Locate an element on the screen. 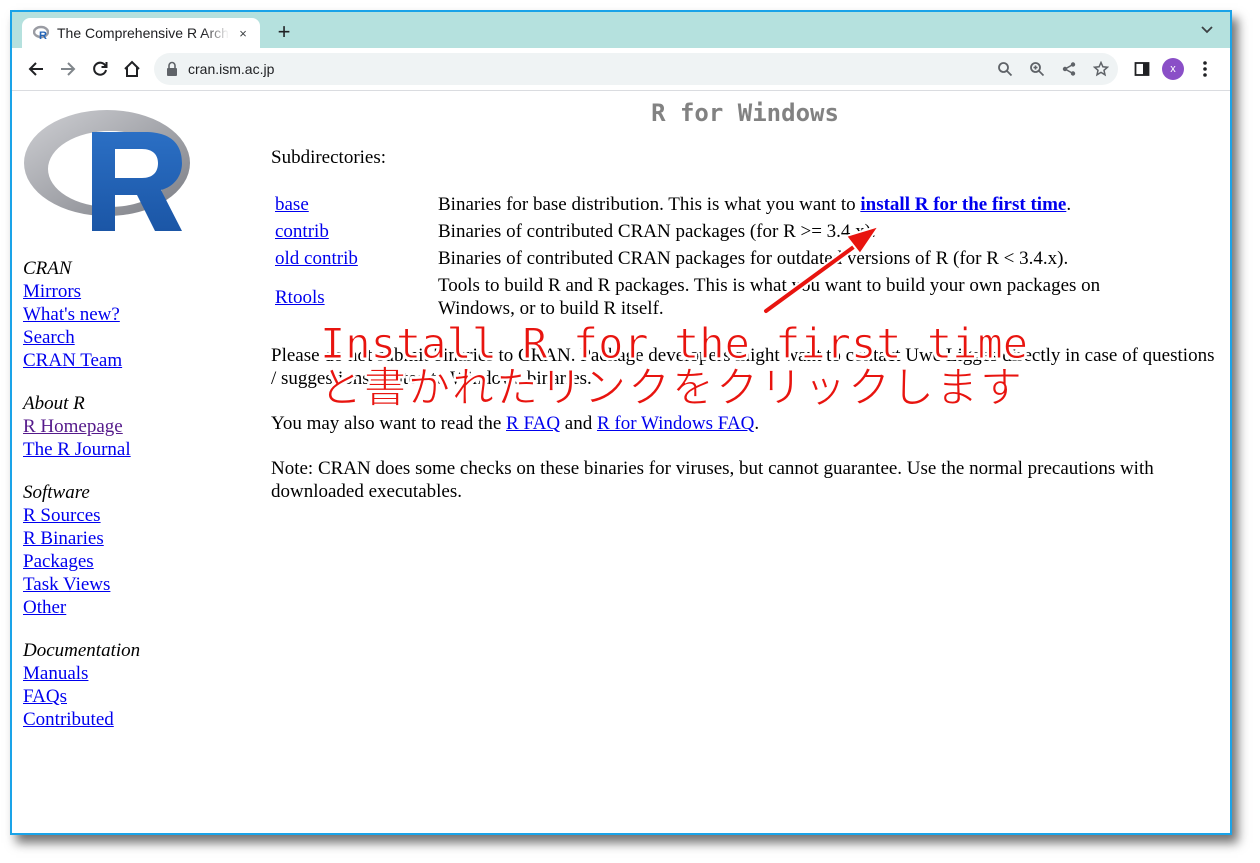  old-contrib-link: old contrib is located at coordinates (316, 258).